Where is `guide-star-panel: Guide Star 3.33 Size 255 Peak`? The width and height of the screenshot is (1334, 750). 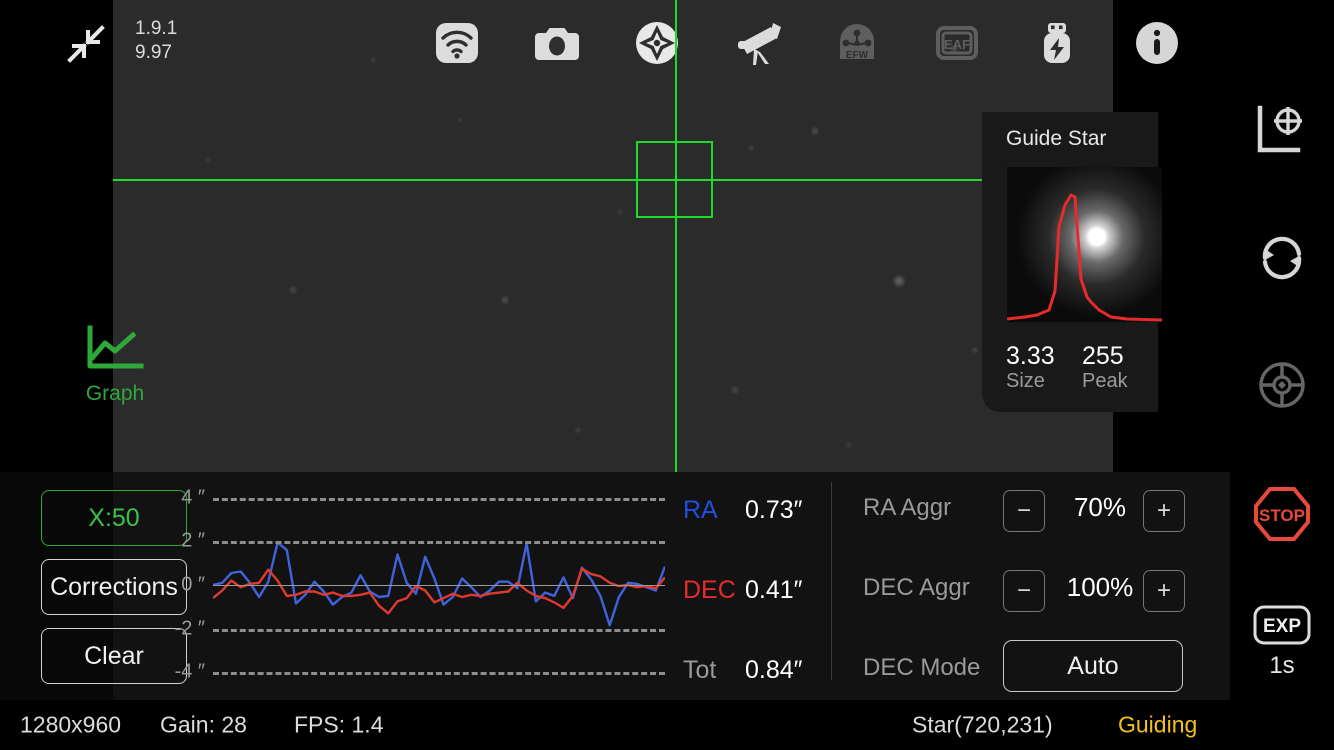 guide-star-panel: Guide Star 3.33 Size 255 Peak is located at coordinates (1072, 262).